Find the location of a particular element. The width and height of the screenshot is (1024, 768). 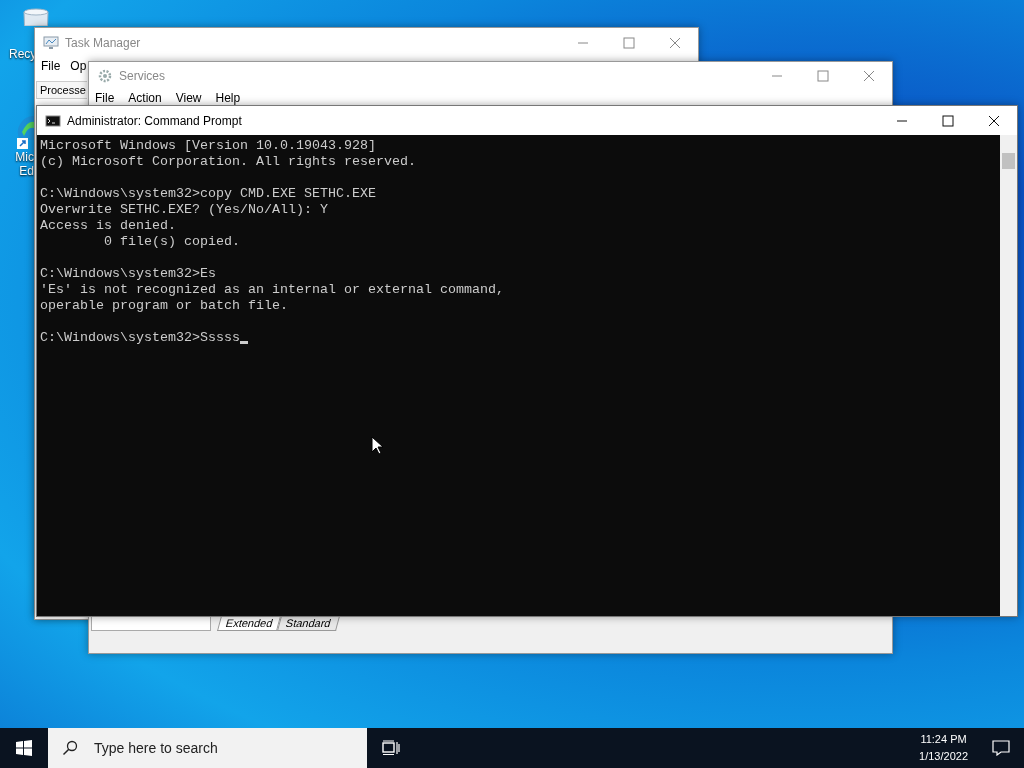

menu-item: View is located at coordinates (188, 98).